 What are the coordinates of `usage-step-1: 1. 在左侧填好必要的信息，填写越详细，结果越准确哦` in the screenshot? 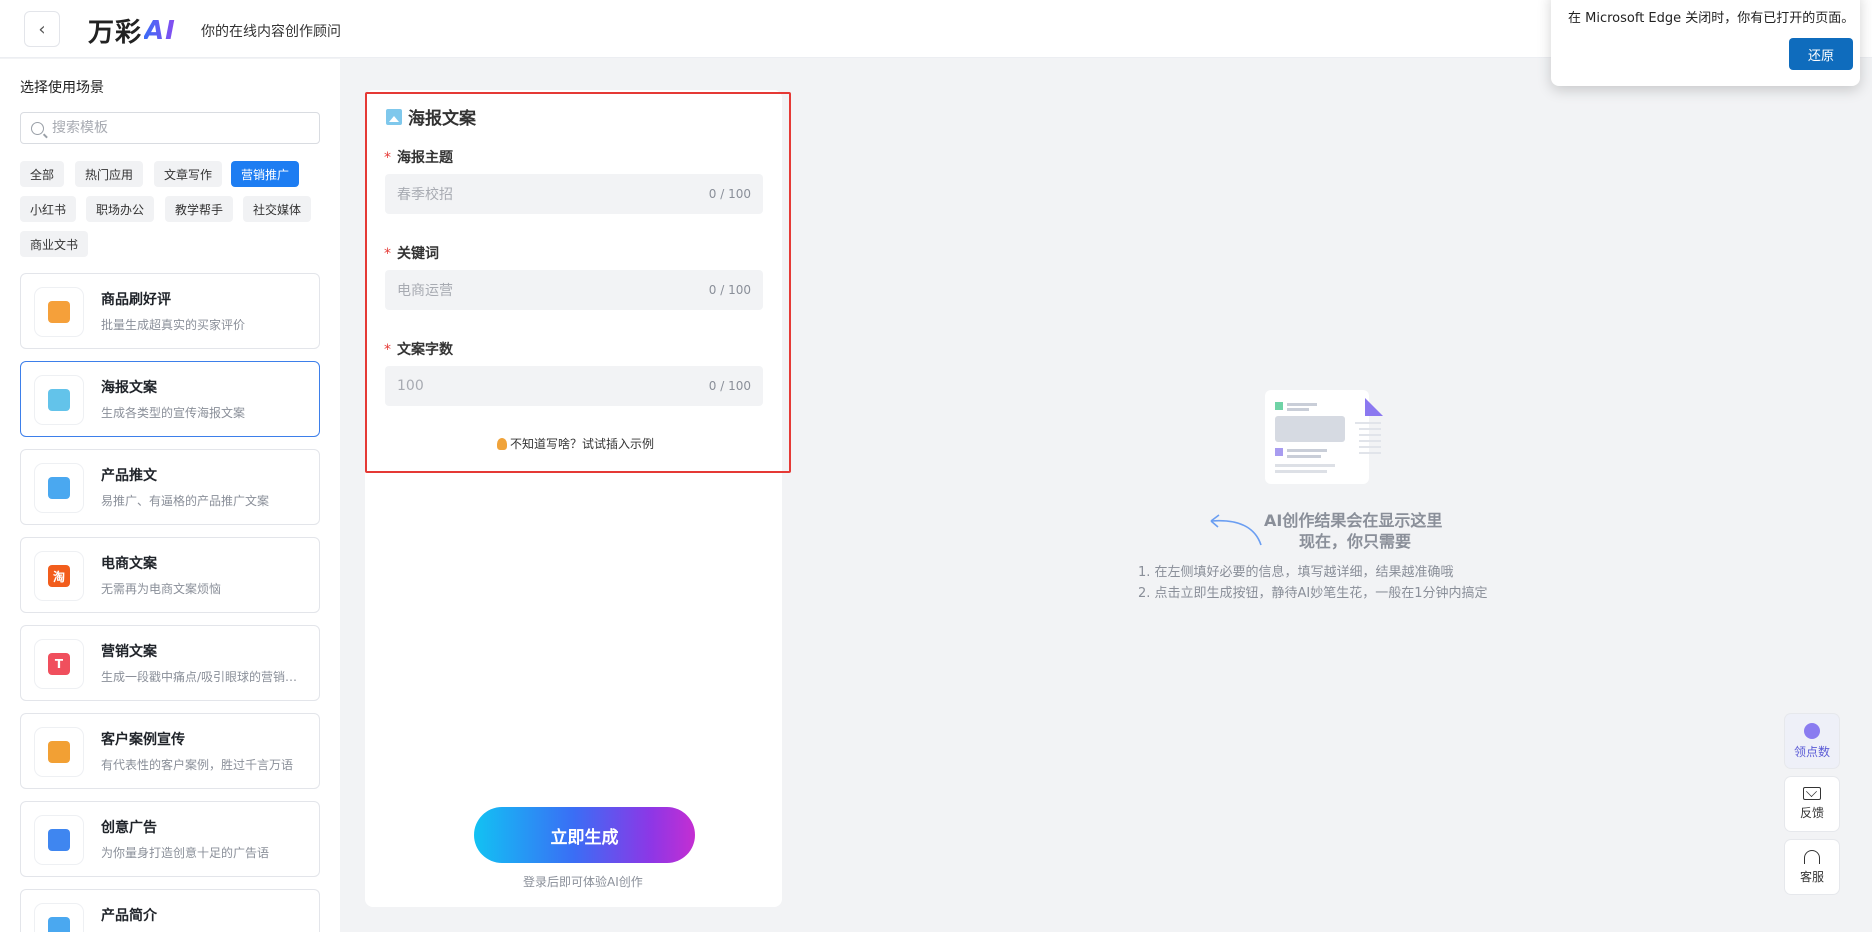 It's located at (1296, 572).